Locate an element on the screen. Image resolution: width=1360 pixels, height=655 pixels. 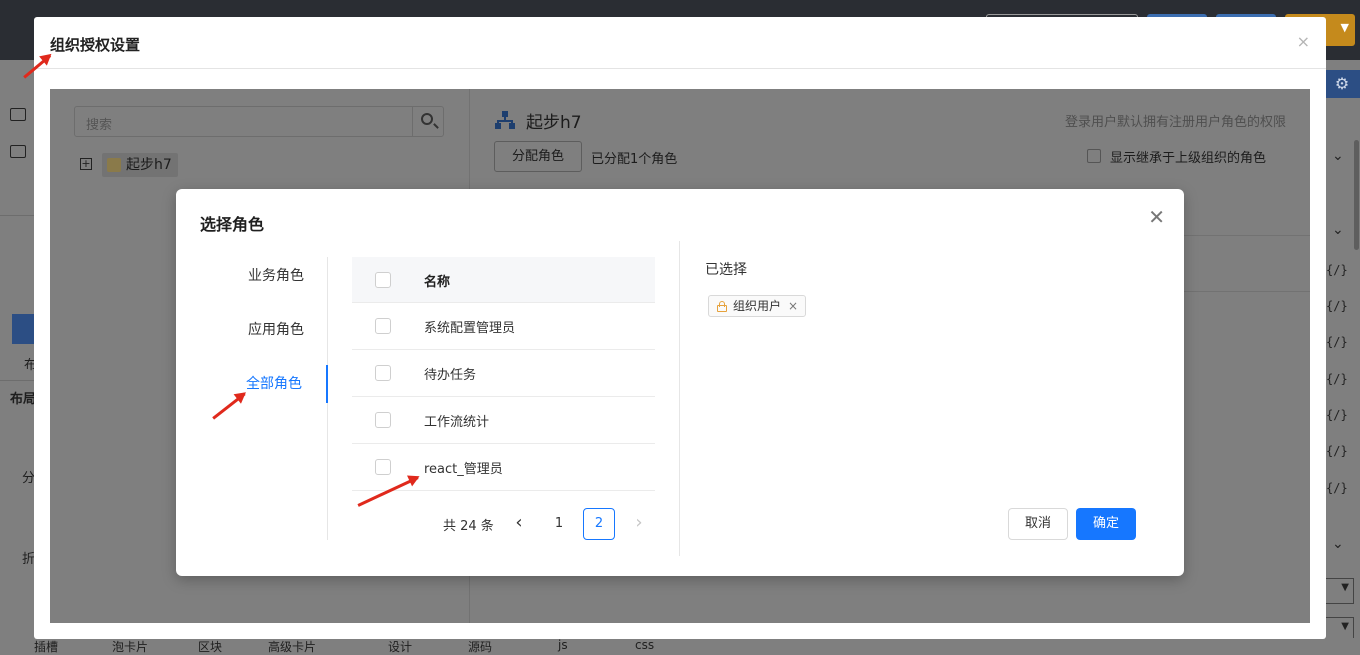
divider is located at coordinates (679, 398).